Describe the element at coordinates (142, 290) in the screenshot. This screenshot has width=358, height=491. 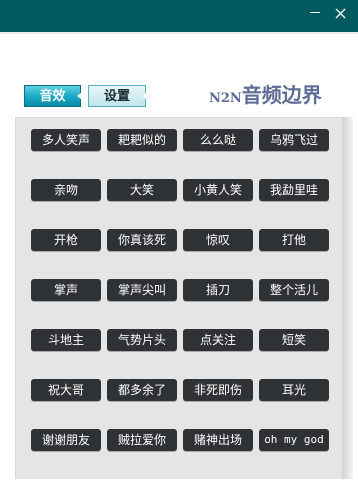
I see `sound-button: 掌声尖叫` at that location.